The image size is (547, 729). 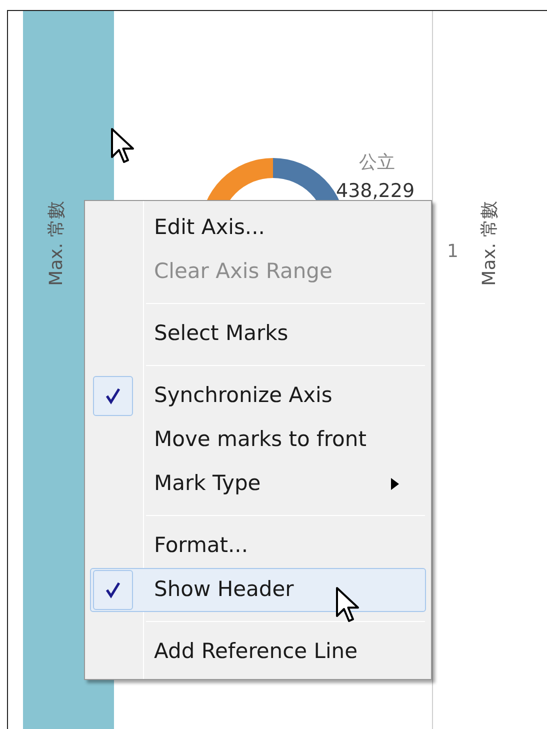 I want to click on menu-item: Move marks to front, so click(x=258, y=440).